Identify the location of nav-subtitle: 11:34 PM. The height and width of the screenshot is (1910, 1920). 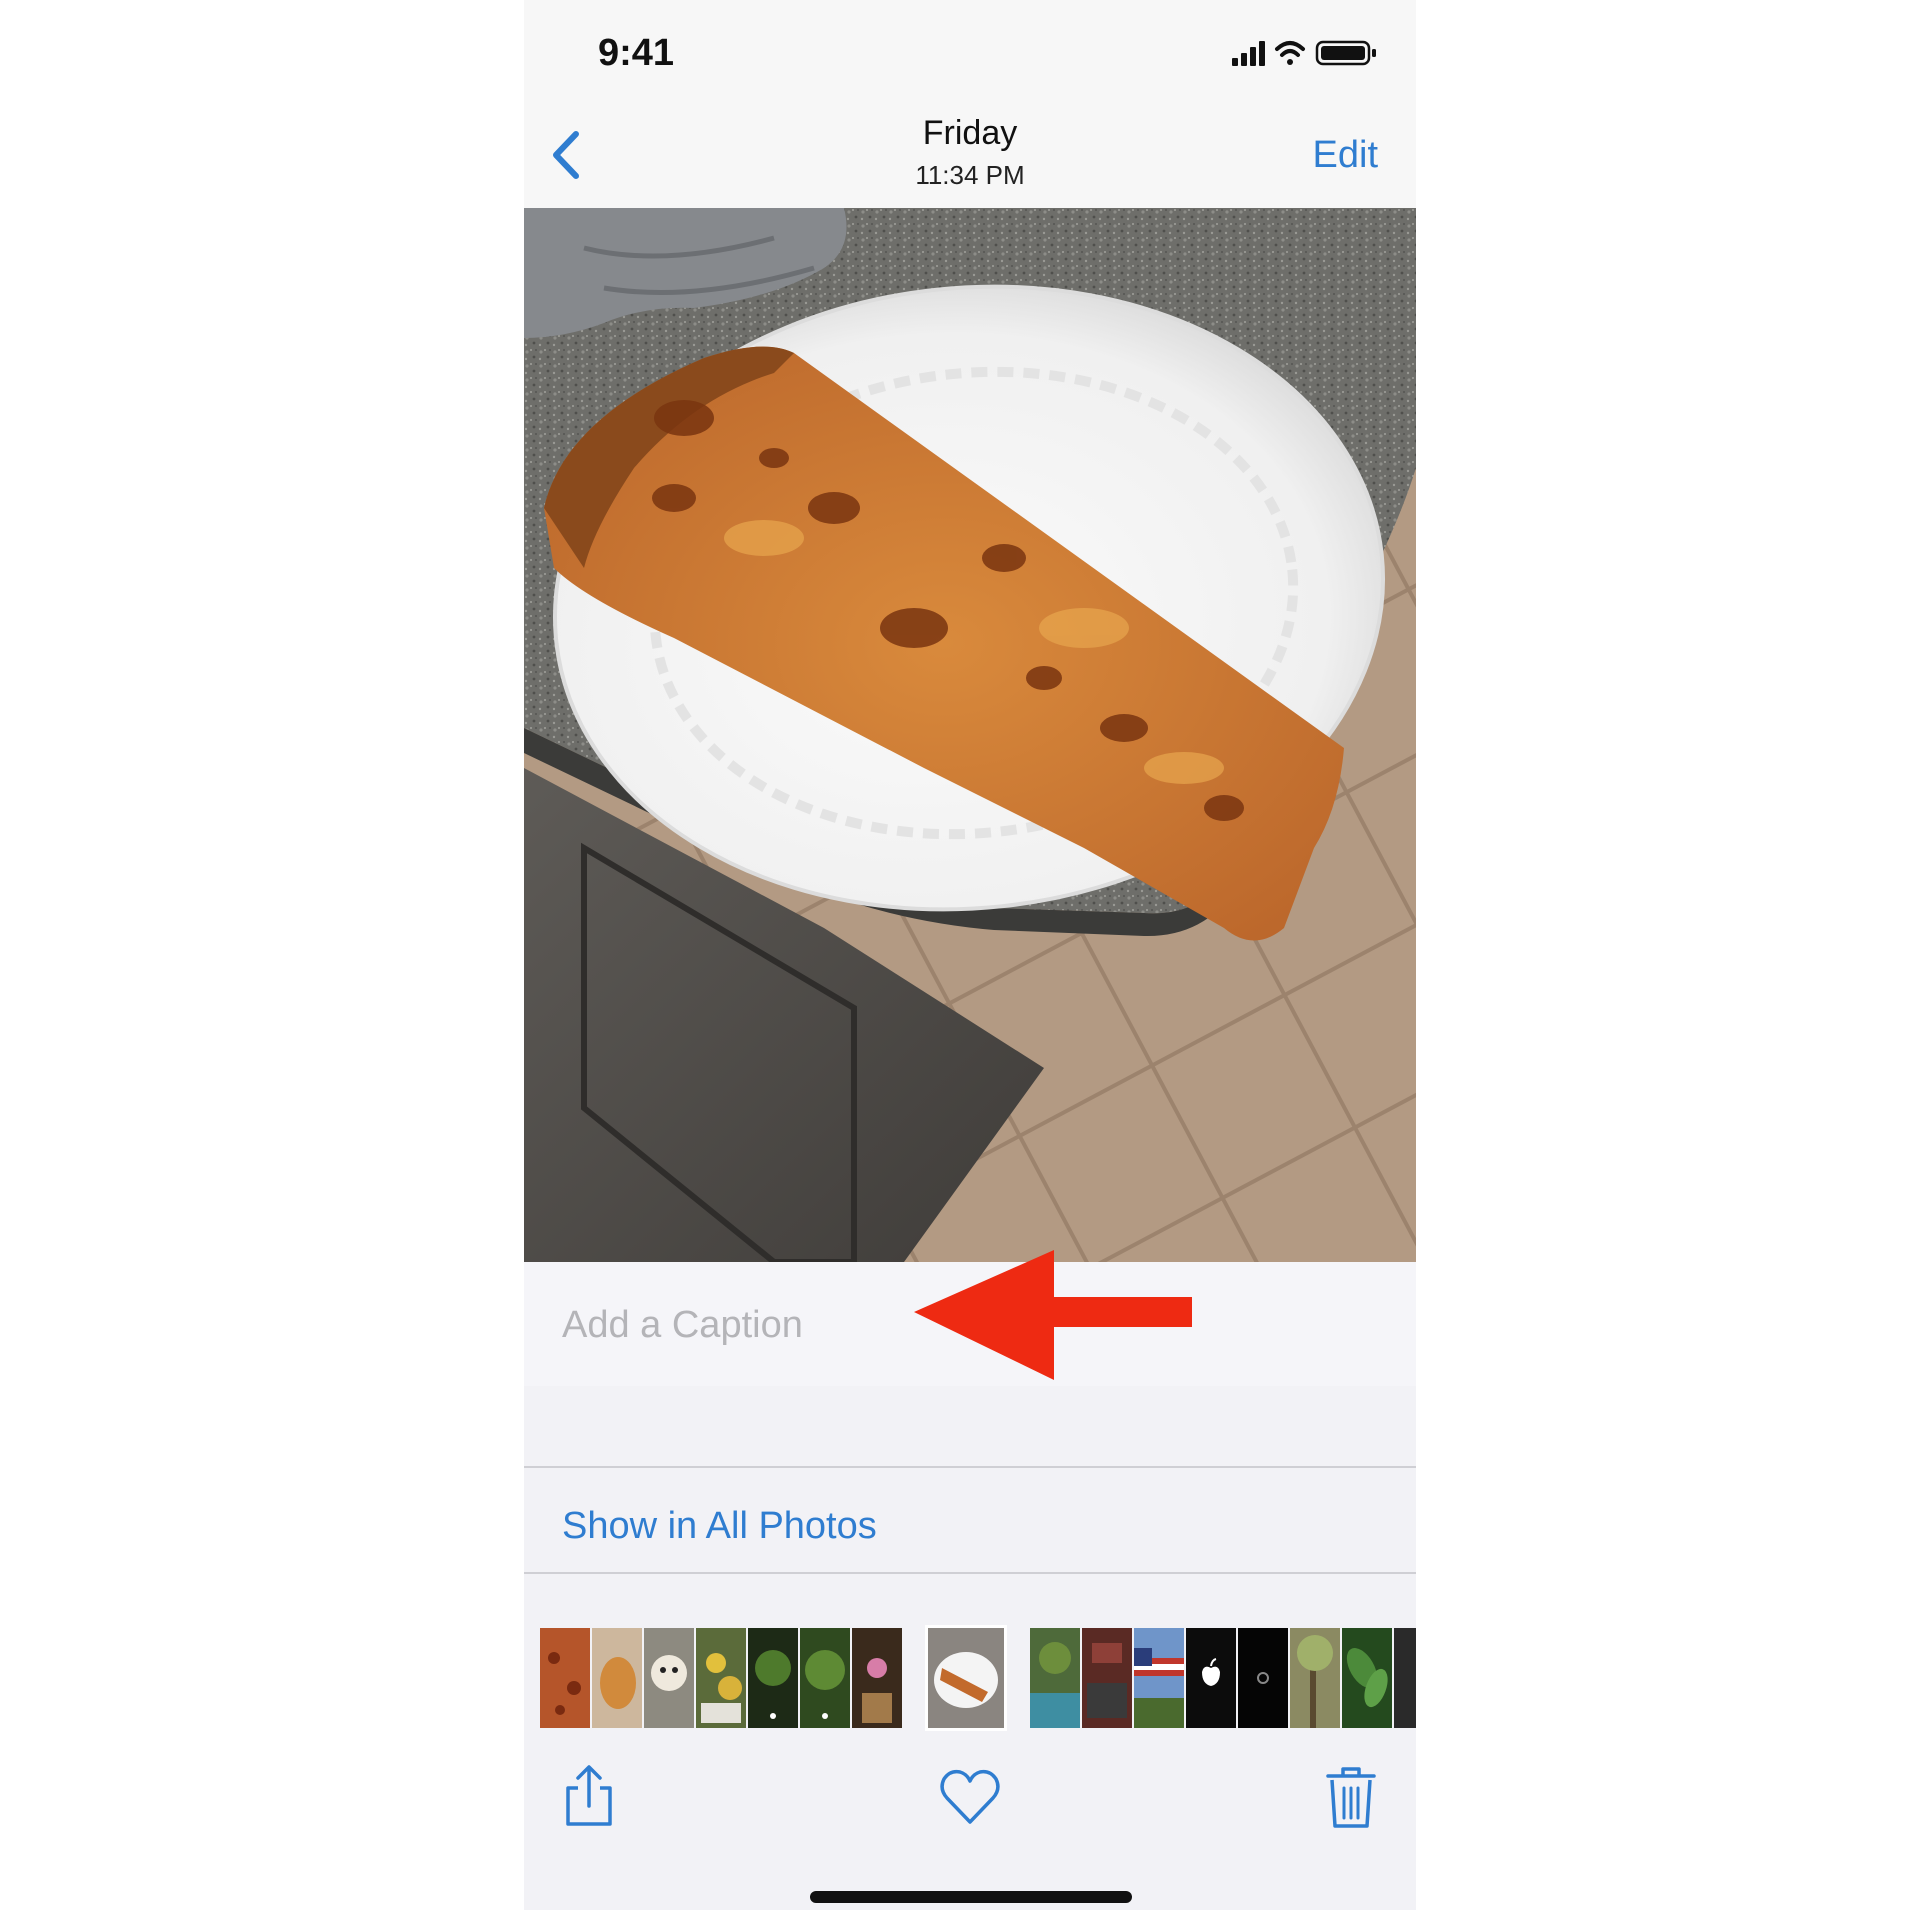
(970, 175).